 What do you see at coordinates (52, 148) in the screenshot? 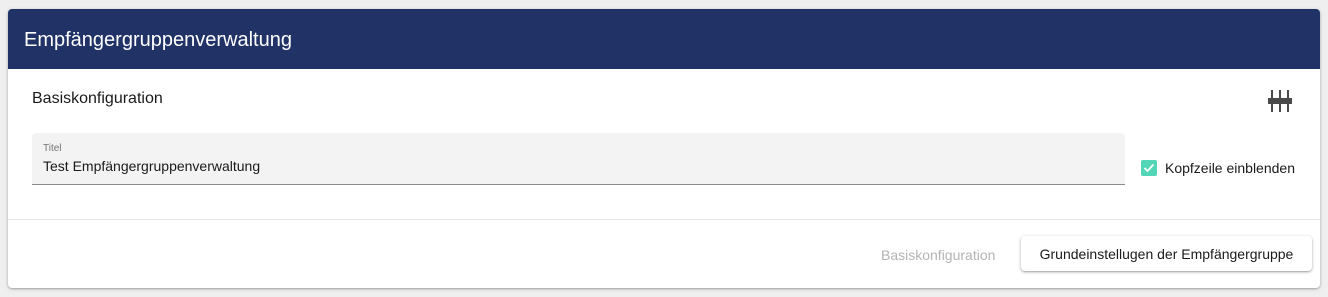
I see `title-field-label: Titel` at bounding box center [52, 148].